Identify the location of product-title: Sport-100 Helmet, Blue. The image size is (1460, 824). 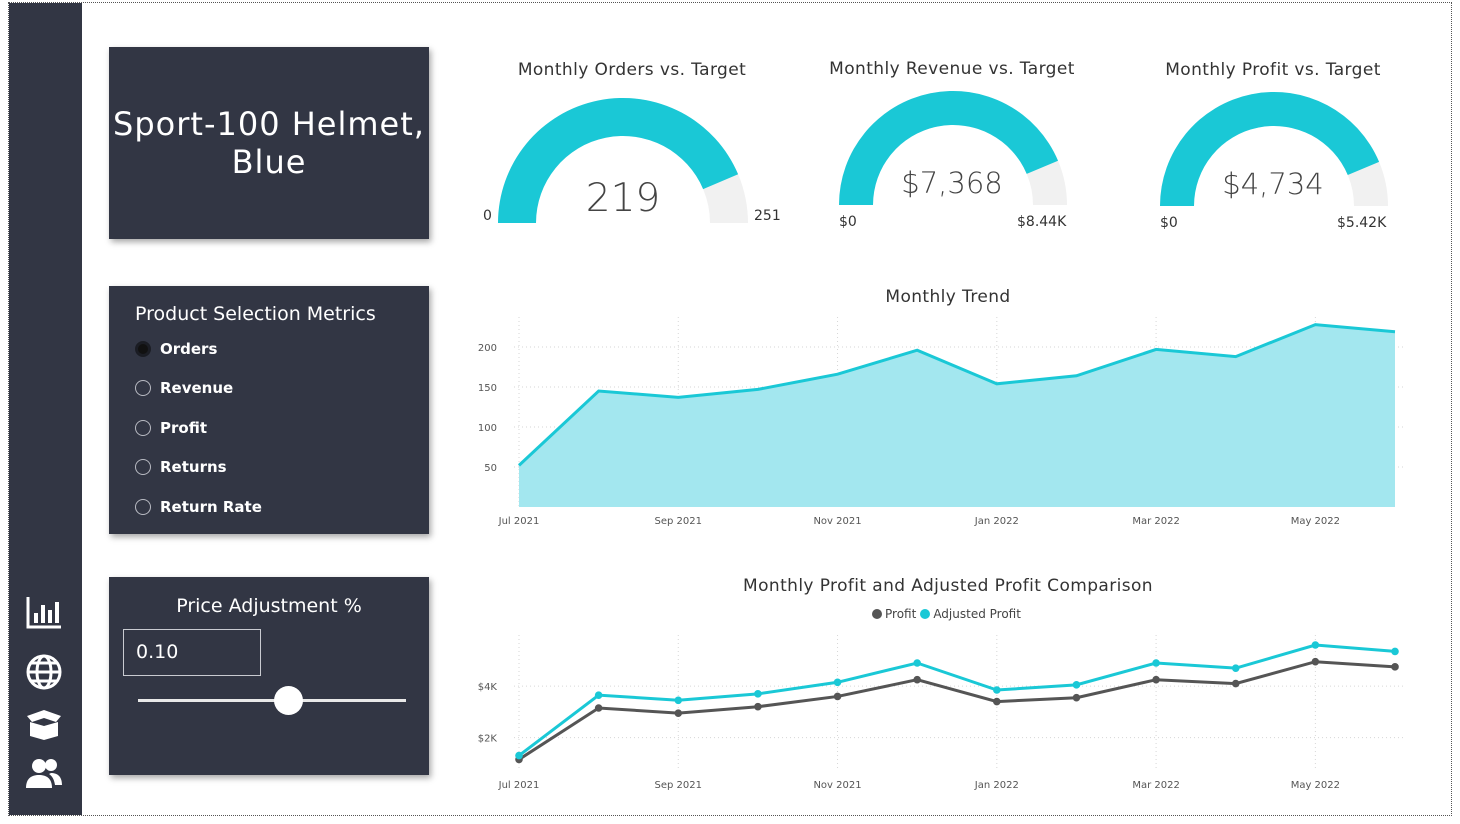
(269, 143).